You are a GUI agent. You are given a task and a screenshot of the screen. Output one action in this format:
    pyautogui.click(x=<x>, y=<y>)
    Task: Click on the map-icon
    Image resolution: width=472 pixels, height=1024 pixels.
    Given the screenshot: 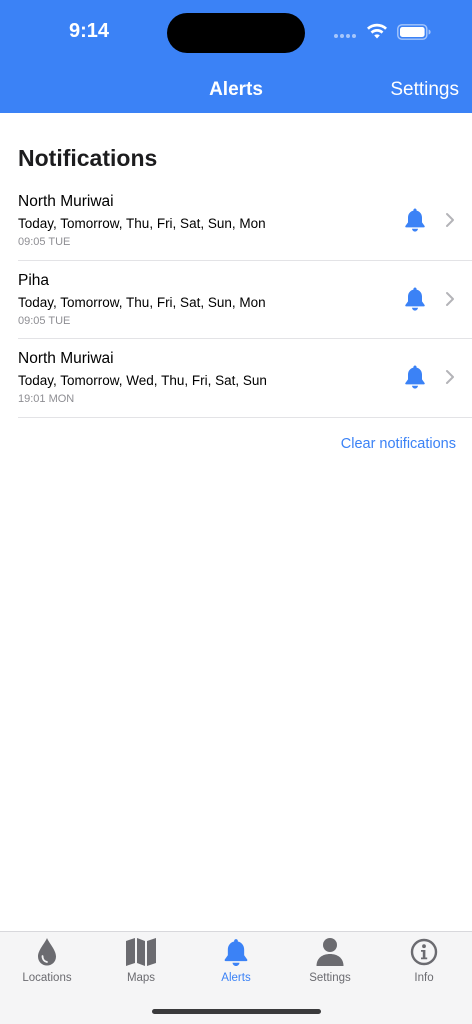 What is the action you would take?
    pyautogui.click(x=141, y=952)
    